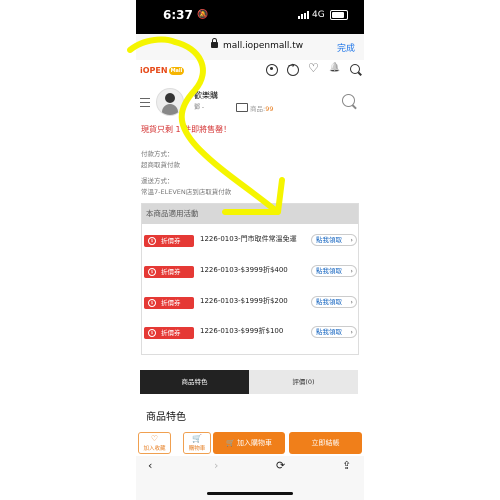 This screenshot has height=500, width=500. I want to click on store-name: 歡樂購, so click(206, 95).